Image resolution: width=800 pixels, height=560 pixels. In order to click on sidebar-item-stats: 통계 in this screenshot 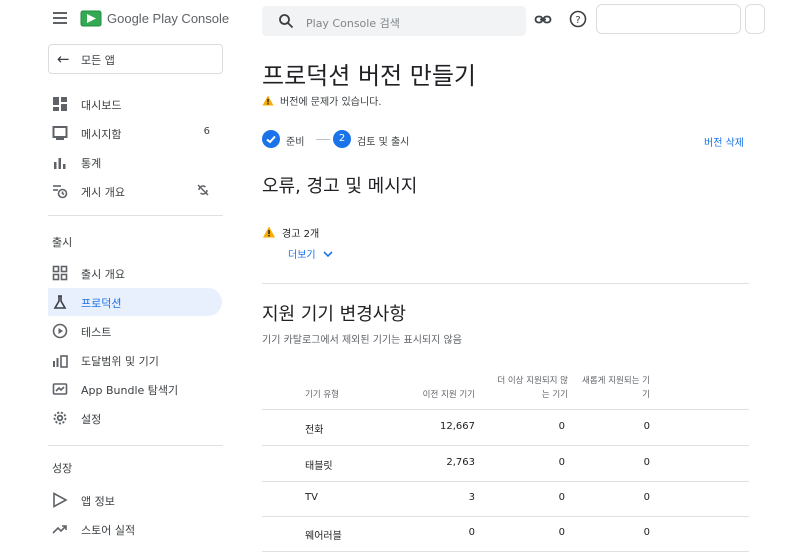, I will do `click(135, 162)`.